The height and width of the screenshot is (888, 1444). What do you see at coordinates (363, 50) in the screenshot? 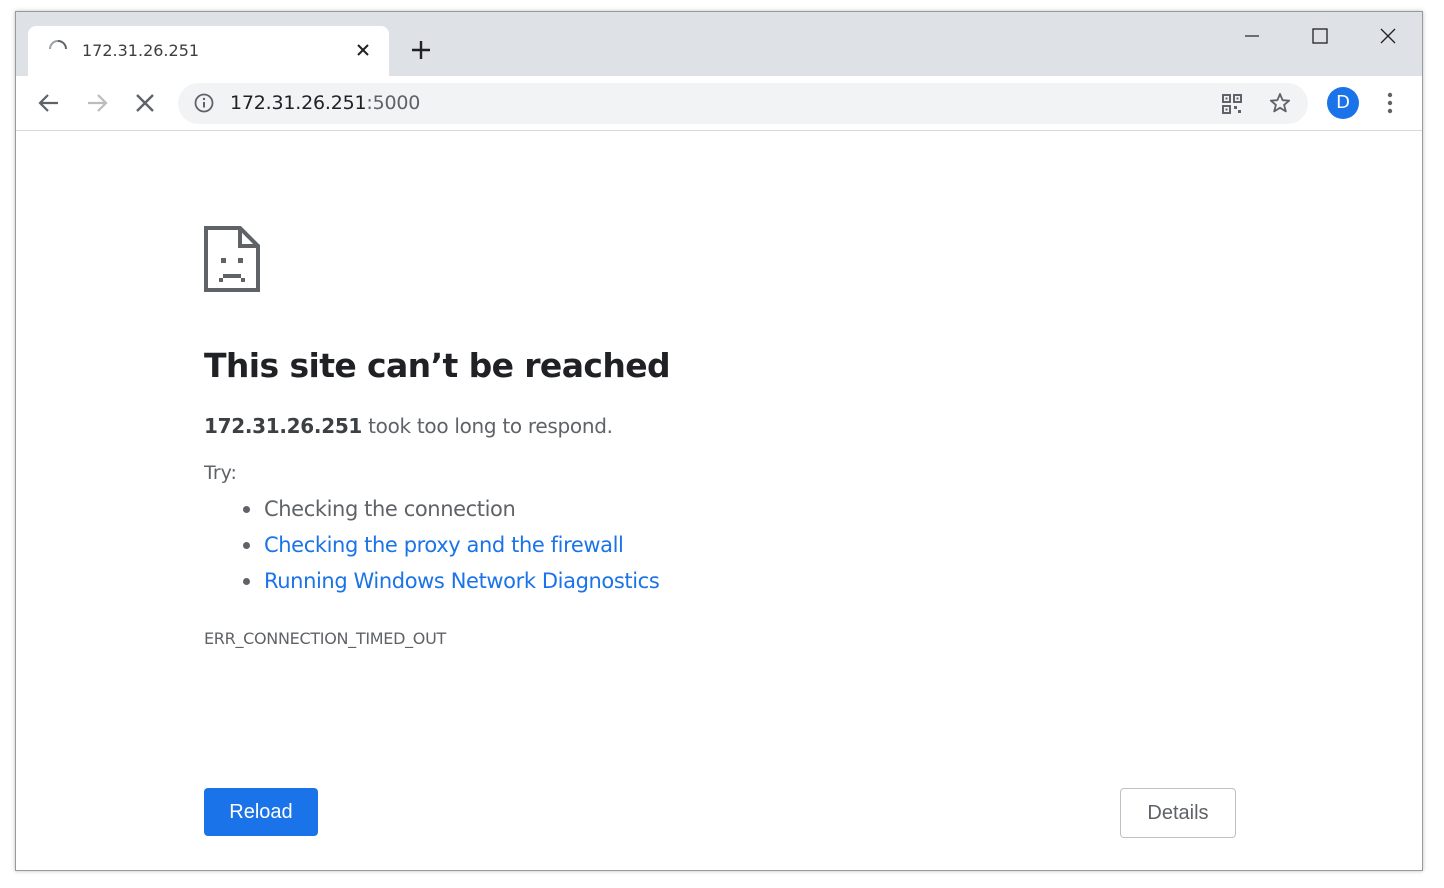
I see `close-tab-icon` at bounding box center [363, 50].